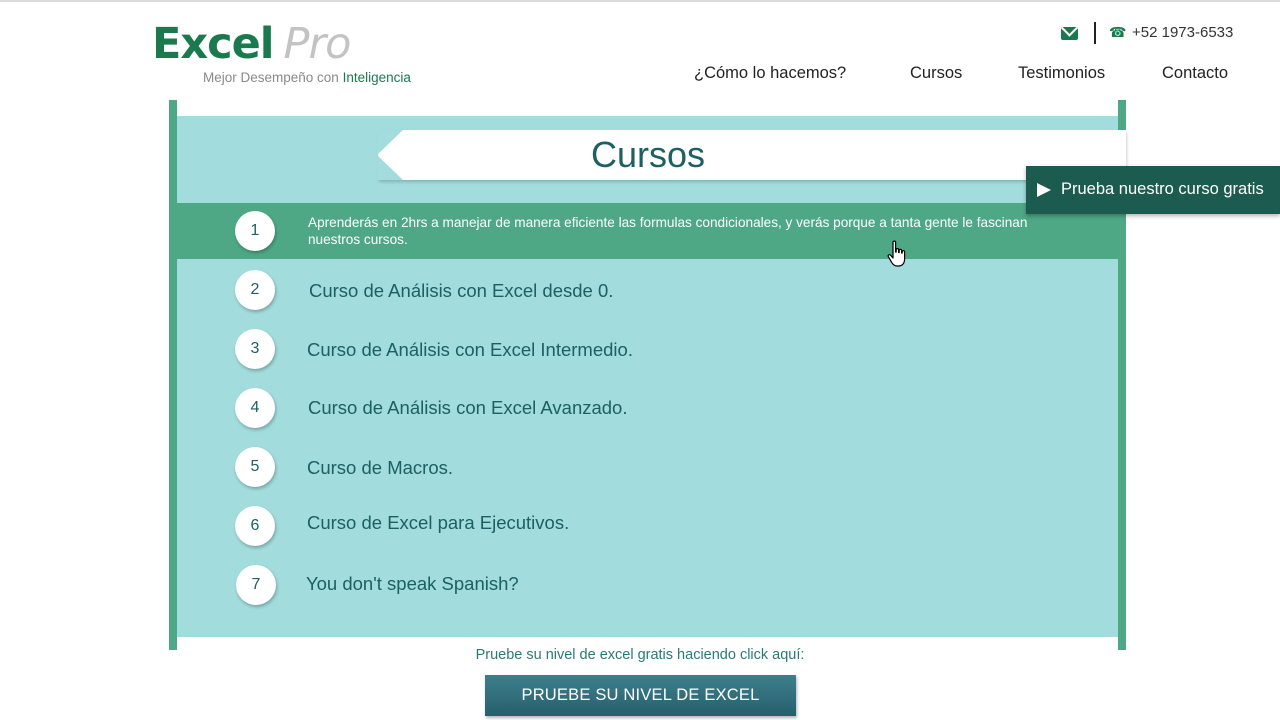 This screenshot has width=1280, height=720. What do you see at coordinates (255, 408) in the screenshot?
I see `course-number-4: 4` at bounding box center [255, 408].